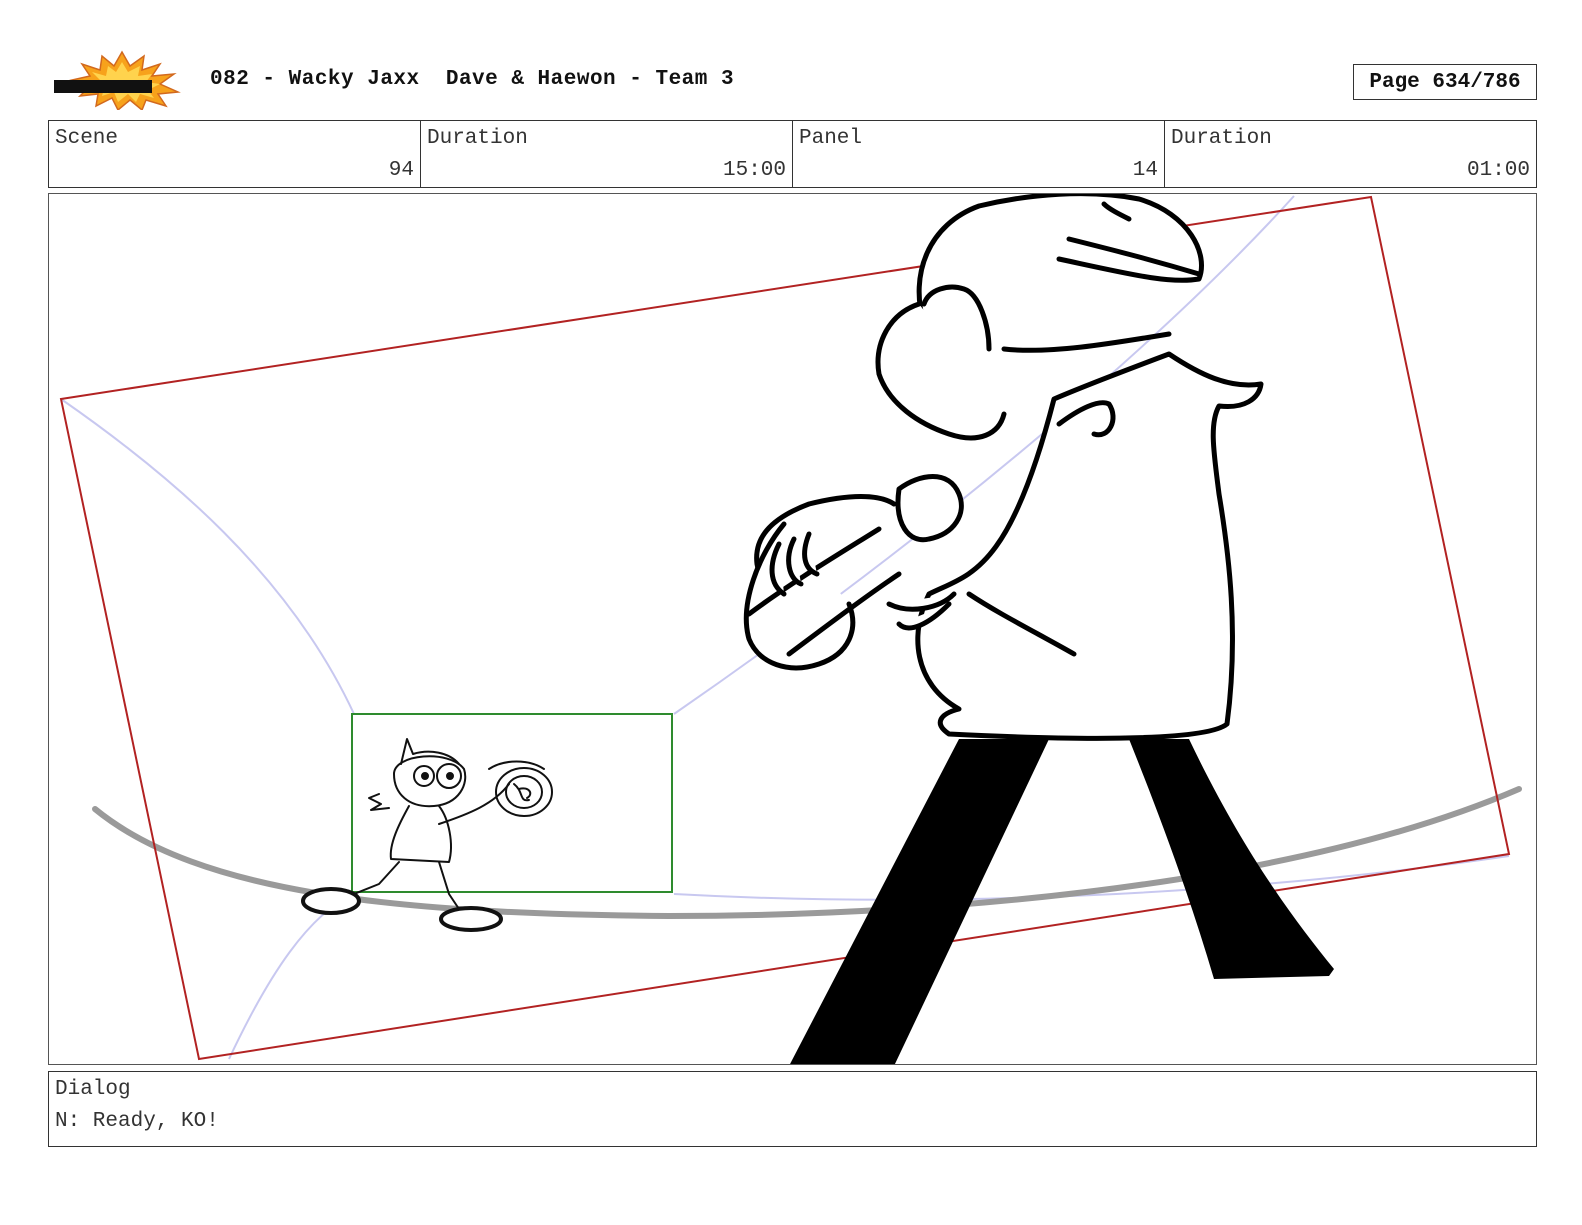 The image size is (1582, 1225). I want to click on page-number: Page 634/786, so click(1445, 82).